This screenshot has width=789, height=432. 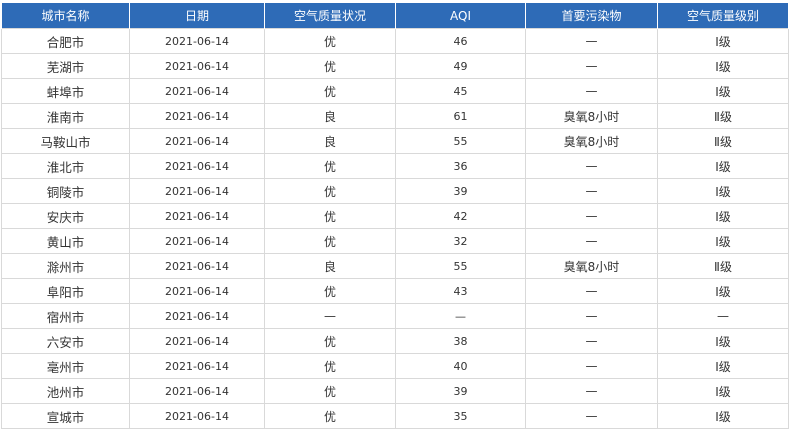 I want to click on table-row: 淮南市 2021-06-14 良 61 臭氧8小时 Ⅱ级, so click(x=395, y=116).